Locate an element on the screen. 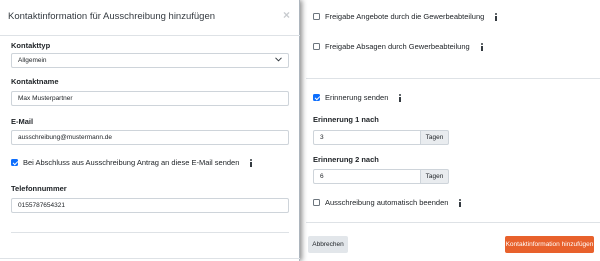 The height and width of the screenshot is (261, 600). reminder1-unit: Tagen is located at coordinates (435, 137).